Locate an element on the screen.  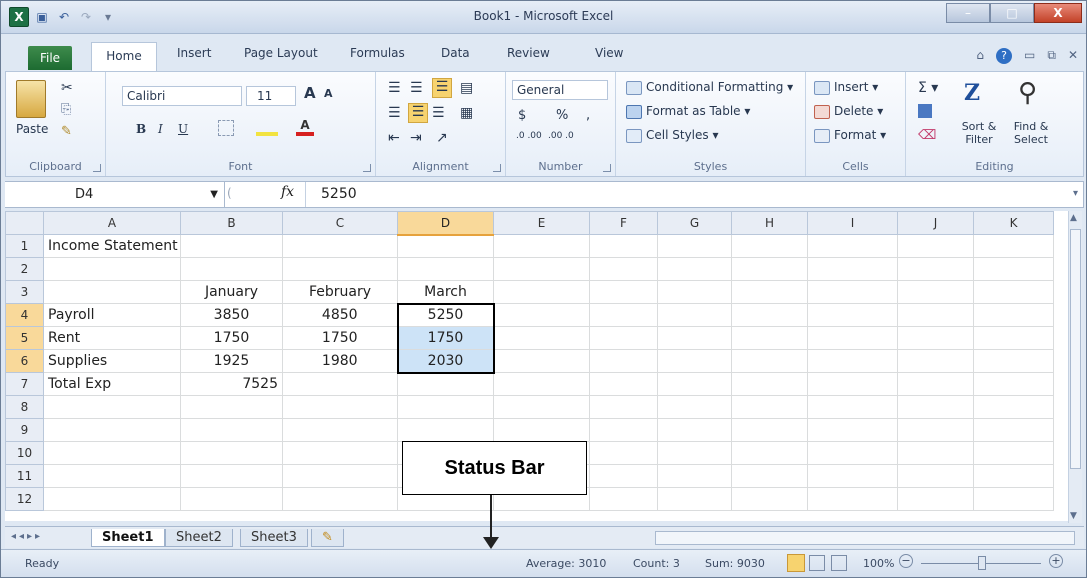
fill-color-icon is located at coordinates (267, 127).